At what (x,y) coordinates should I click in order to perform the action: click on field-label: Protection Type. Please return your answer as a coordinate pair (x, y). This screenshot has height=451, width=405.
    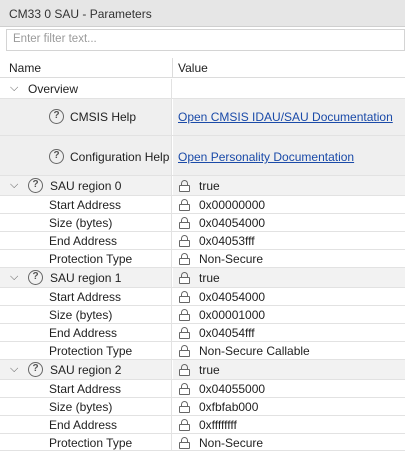
    Looking at the image, I should click on (91, 259).